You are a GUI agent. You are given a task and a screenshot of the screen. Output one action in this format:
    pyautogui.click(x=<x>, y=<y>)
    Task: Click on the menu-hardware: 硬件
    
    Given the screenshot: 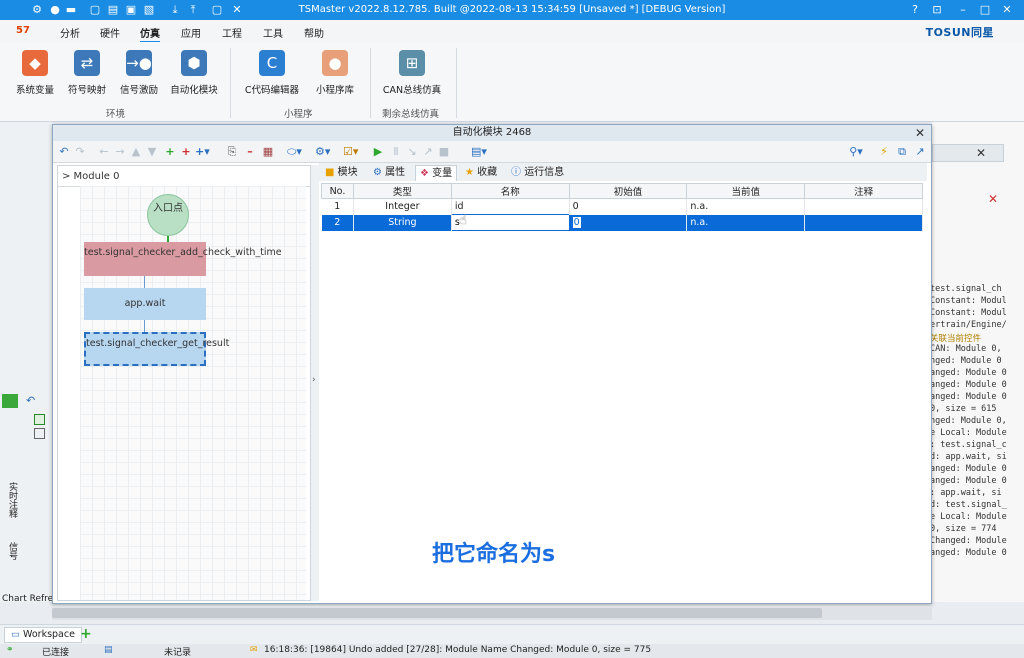 What is the action you would take?
    pyautogui.click(x=110, y=32)
    